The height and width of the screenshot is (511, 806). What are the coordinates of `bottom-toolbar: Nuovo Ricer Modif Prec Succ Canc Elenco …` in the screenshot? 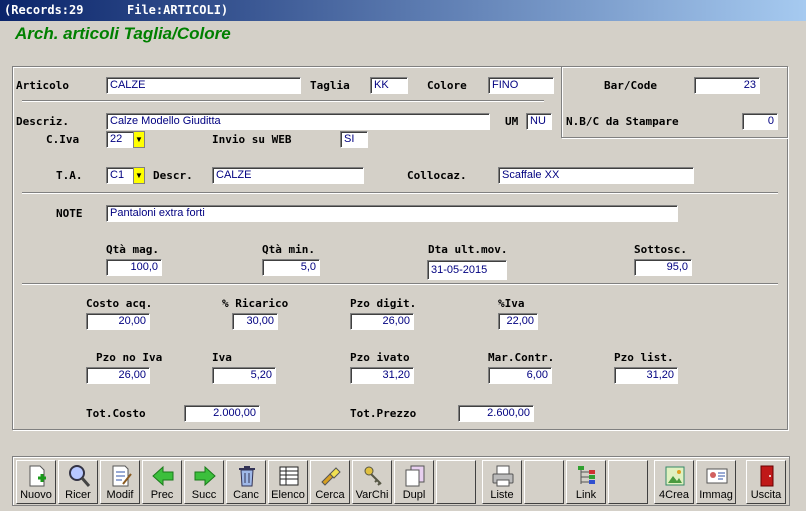 It's located at (401, 481).